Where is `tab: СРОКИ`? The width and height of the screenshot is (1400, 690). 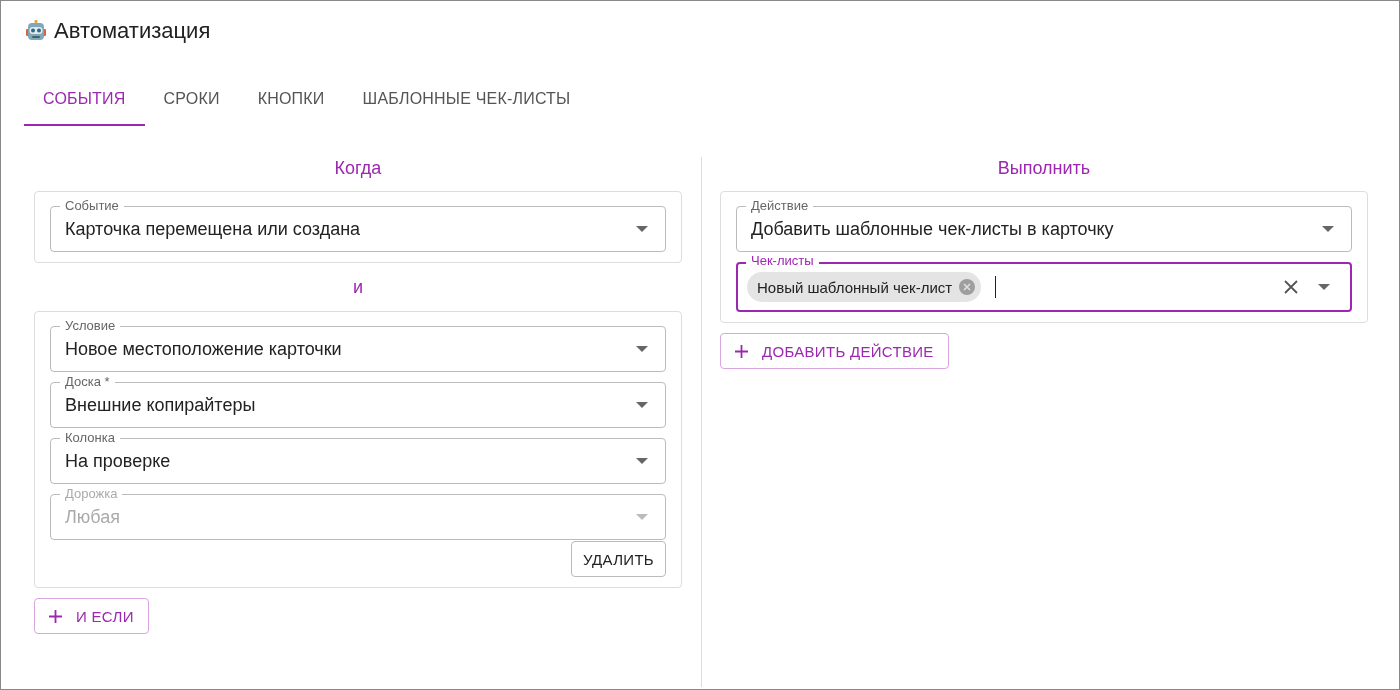 tab: СРОКИ is located at coordinates (191, 100).